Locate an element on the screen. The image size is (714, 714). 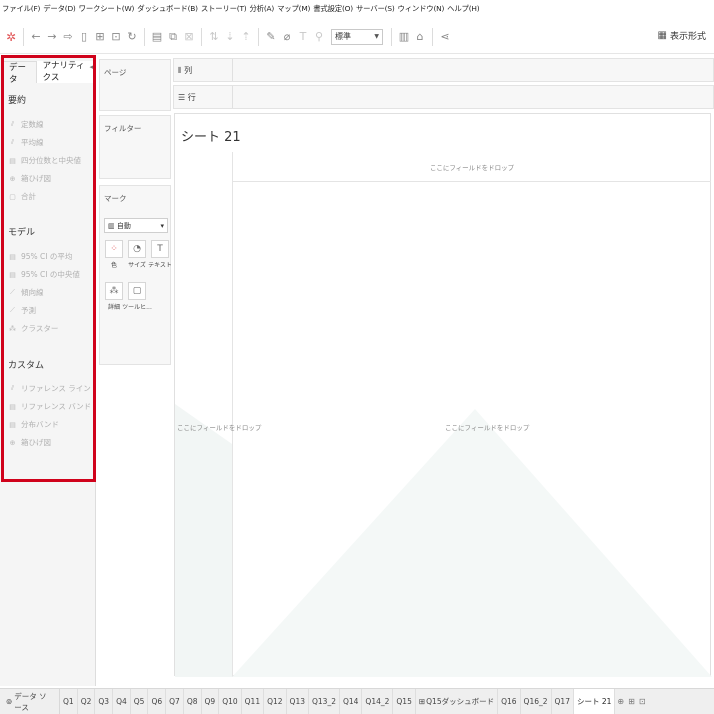
rows-shelf-label: ☰ 行 is located at coordinates (187, 97).